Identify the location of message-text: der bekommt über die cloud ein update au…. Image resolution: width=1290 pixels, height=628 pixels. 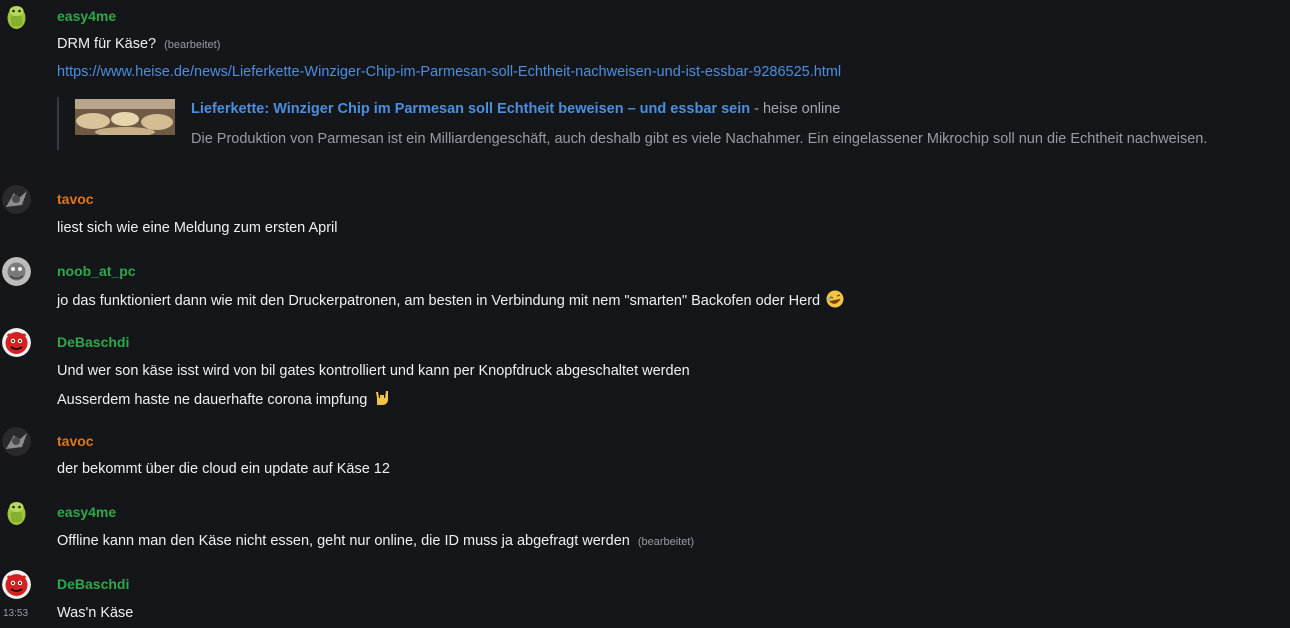
(223, 469).